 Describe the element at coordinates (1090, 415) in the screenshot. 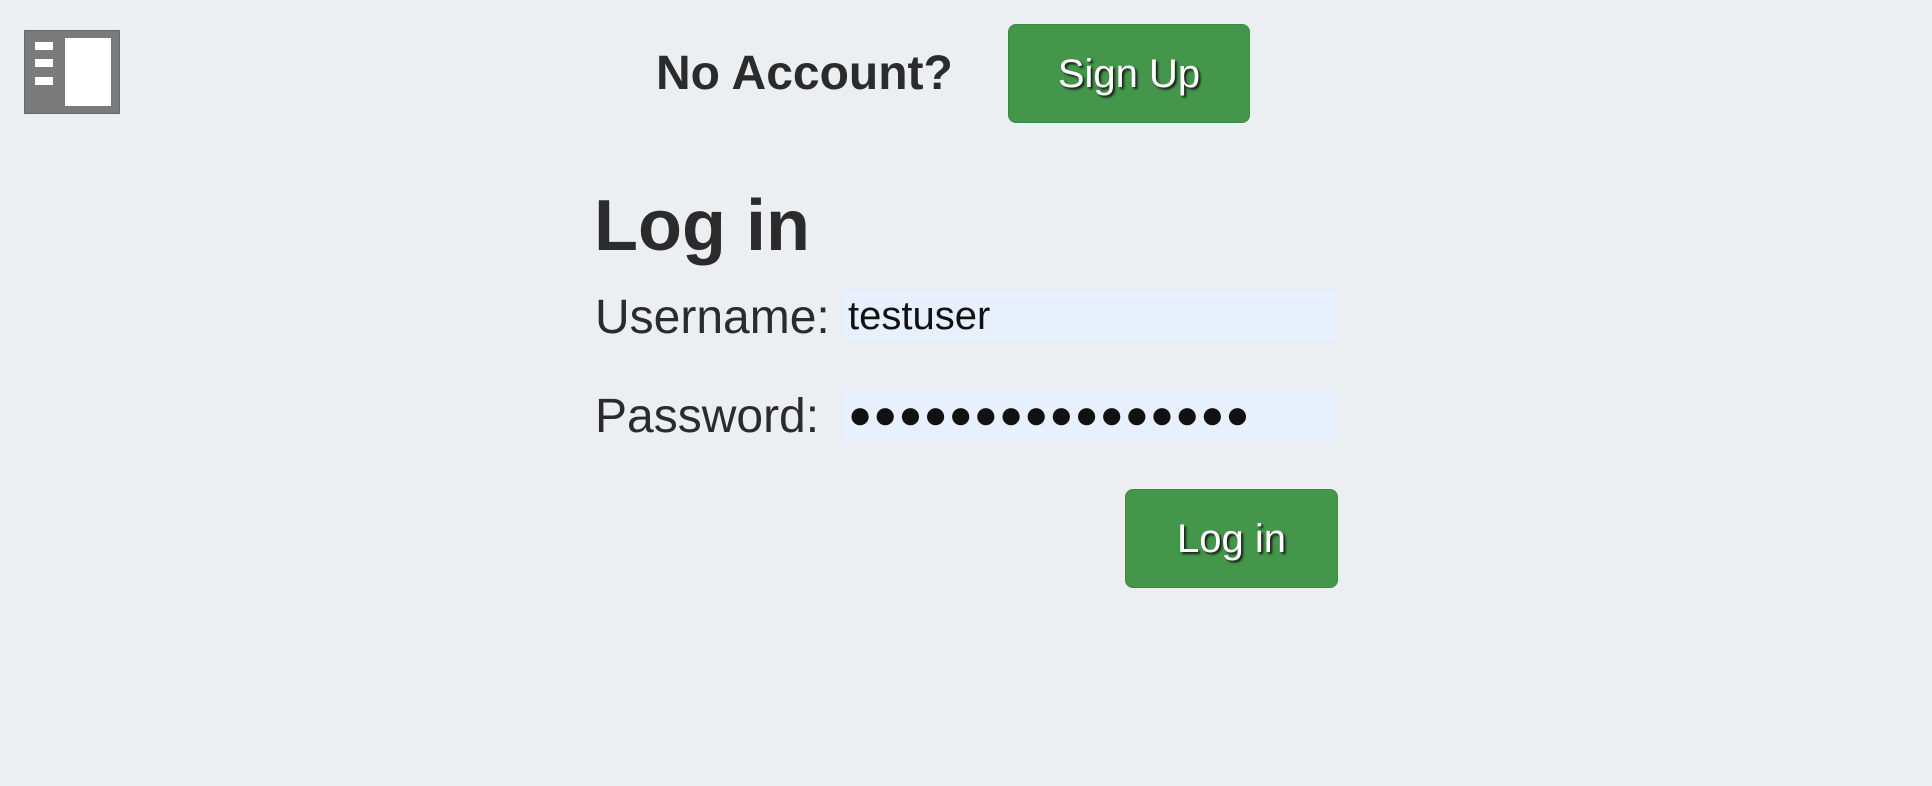

I see `password-input` at that location.